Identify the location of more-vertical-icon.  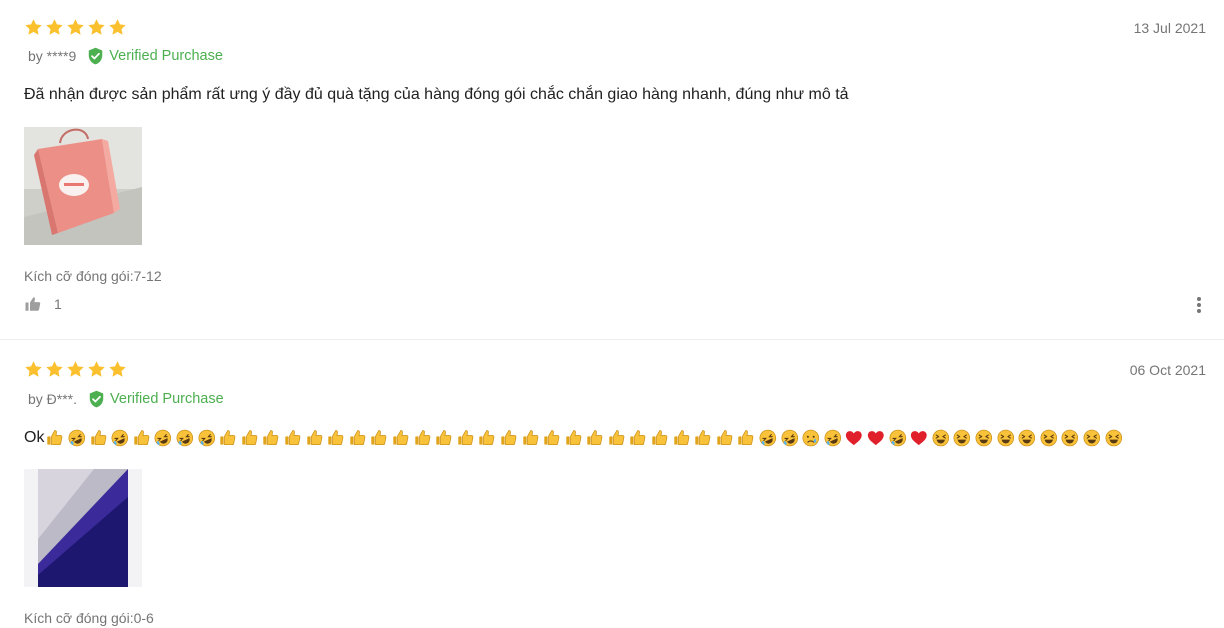
(1199, 305).